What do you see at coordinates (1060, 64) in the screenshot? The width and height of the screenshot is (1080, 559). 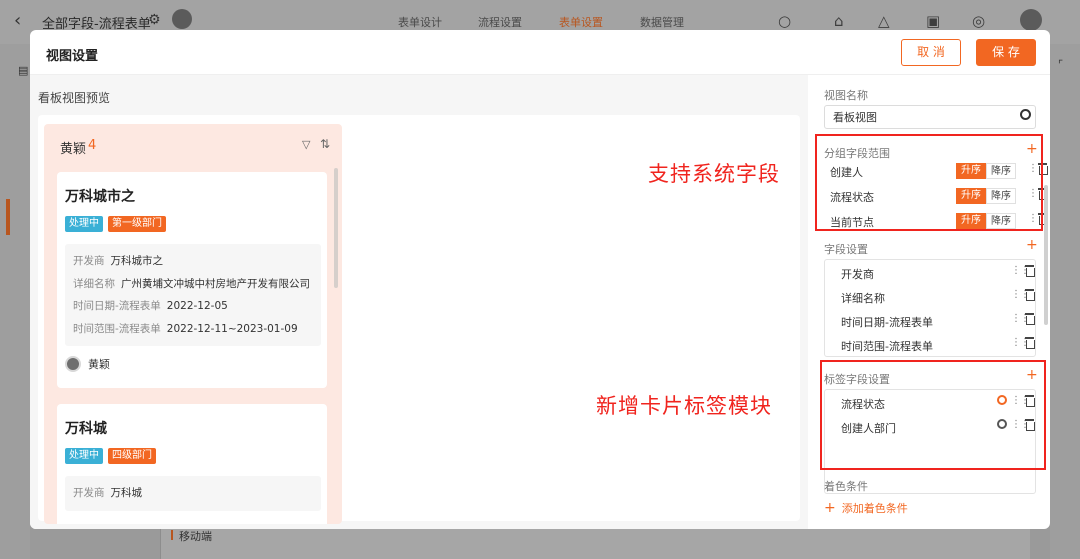 I see `panel-icon: ⌜` at bounding box center [1060, 64].